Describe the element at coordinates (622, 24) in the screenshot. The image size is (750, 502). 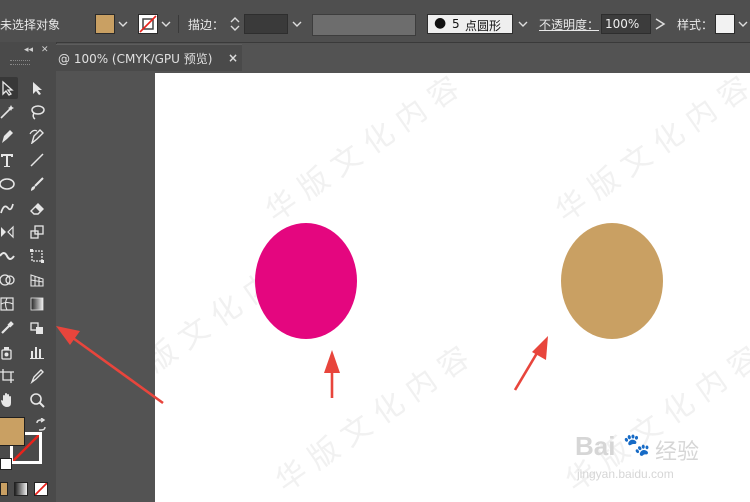
I see `opacity-value: 100%` at that location.